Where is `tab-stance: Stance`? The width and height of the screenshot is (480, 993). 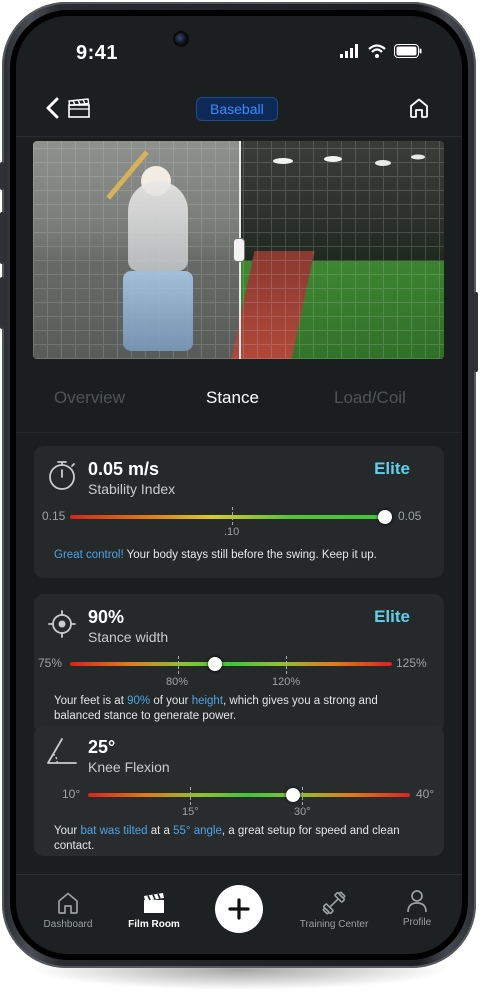
tab-stance: Stance is located at coordinates (232, 398).